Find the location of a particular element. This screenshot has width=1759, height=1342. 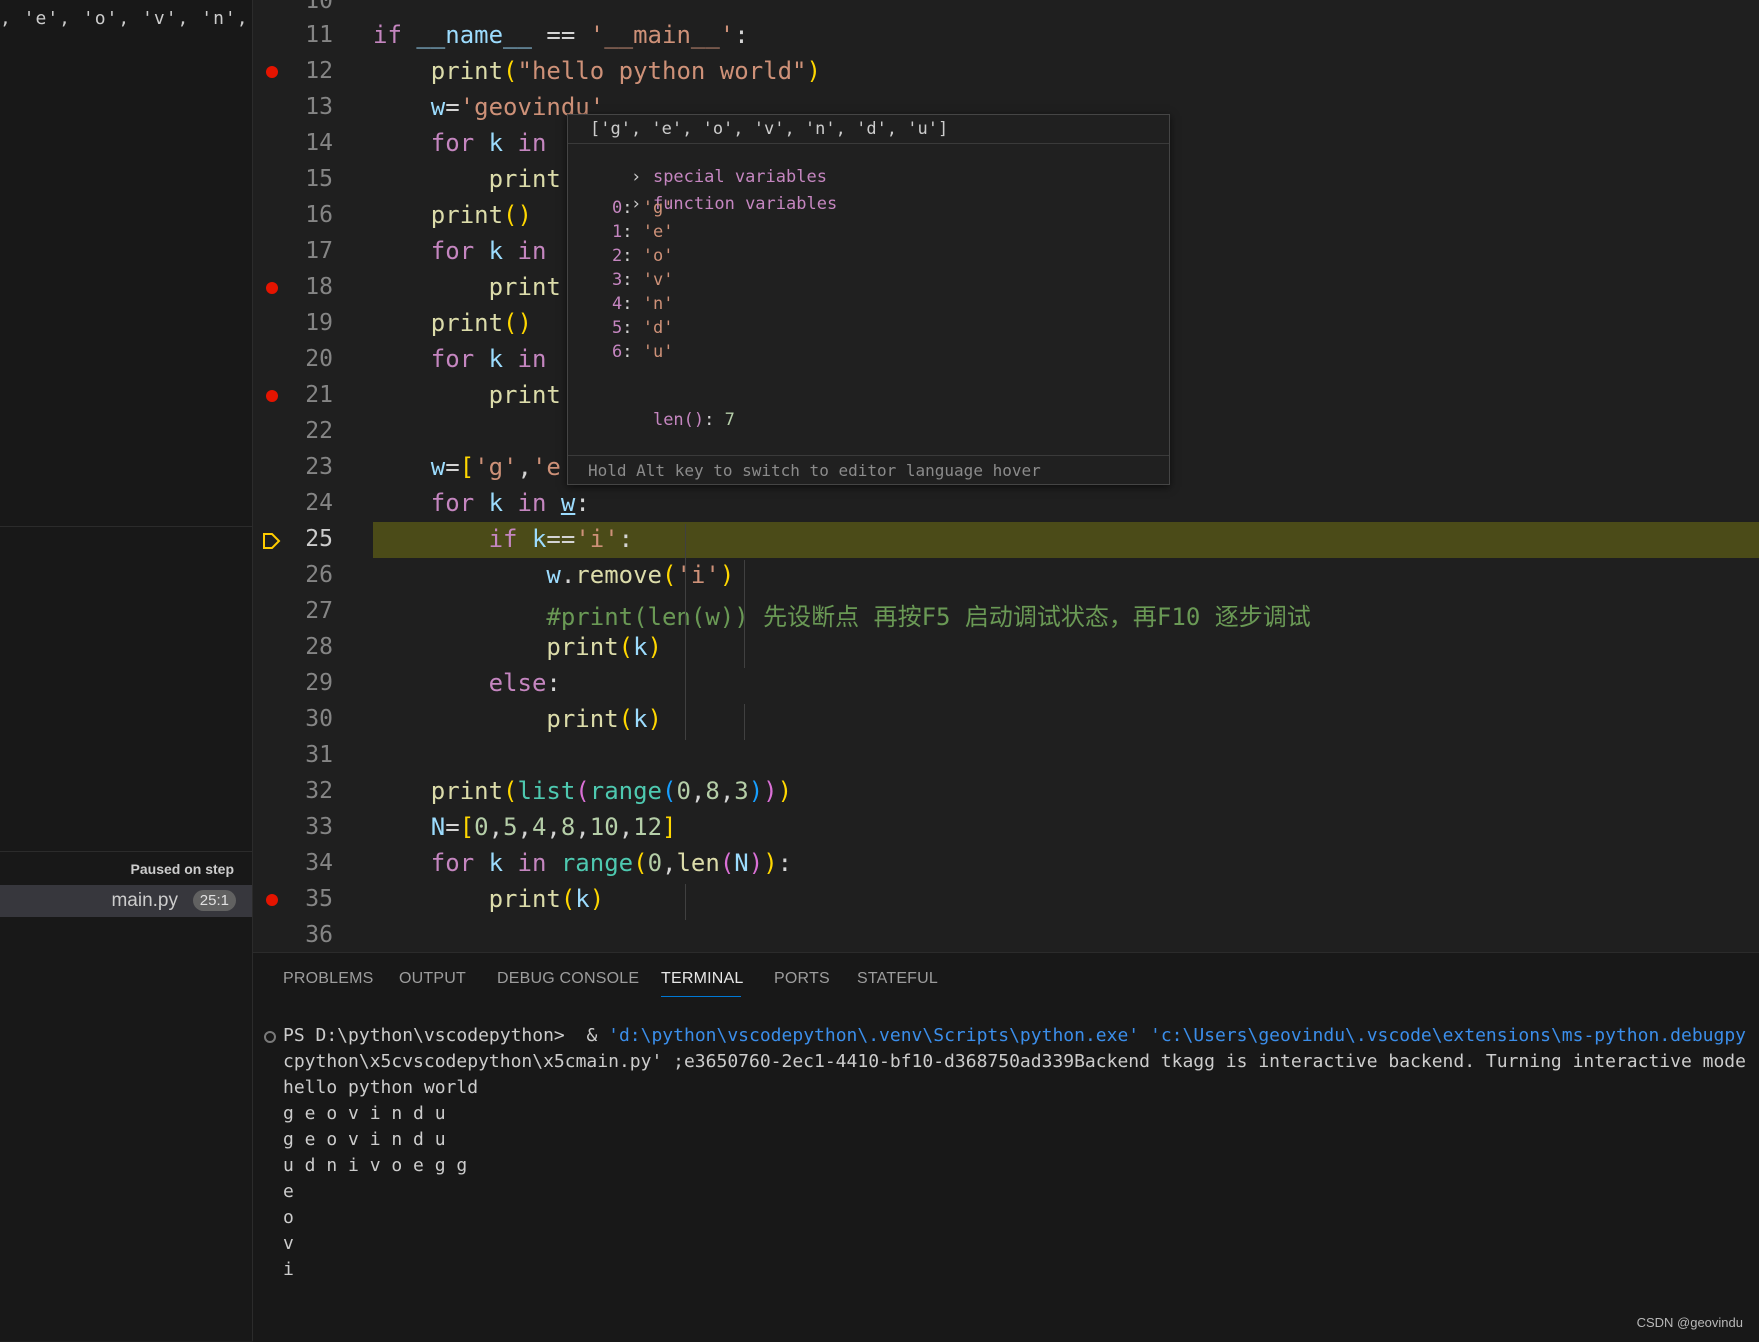

hover-divider is located at coordinates (868, 143).